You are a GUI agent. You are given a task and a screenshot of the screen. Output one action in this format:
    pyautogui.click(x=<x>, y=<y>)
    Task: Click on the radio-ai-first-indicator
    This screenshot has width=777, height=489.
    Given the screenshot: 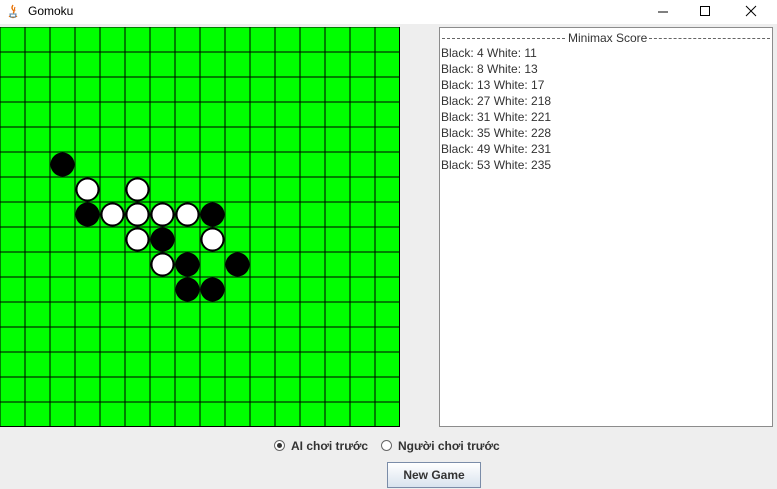 What is the action you would take?
    pyautogui.click(x=279, y=445)
    